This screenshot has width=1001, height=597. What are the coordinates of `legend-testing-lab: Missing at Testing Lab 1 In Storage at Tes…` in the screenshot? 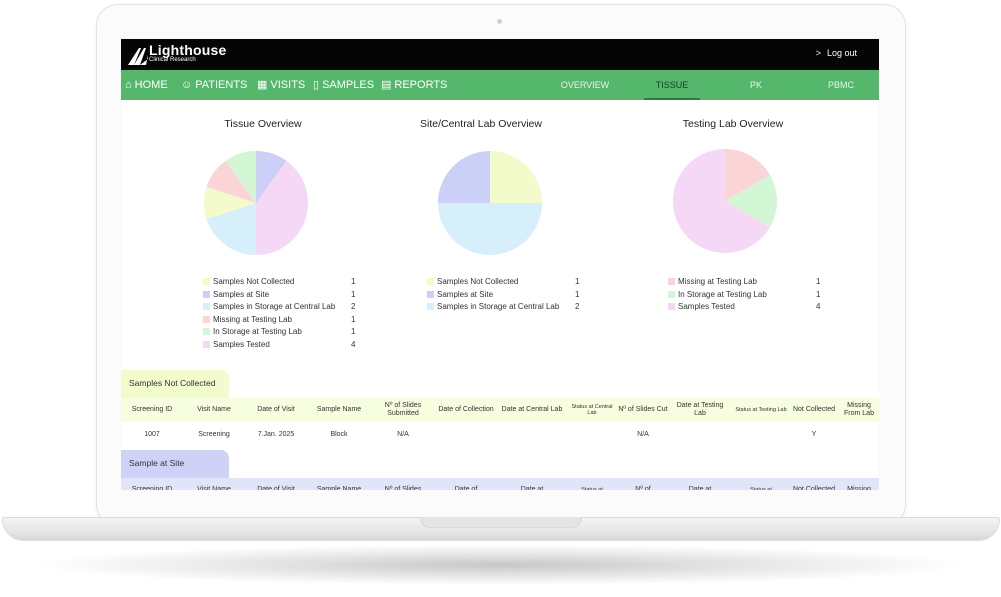 It's located at (748, 295).